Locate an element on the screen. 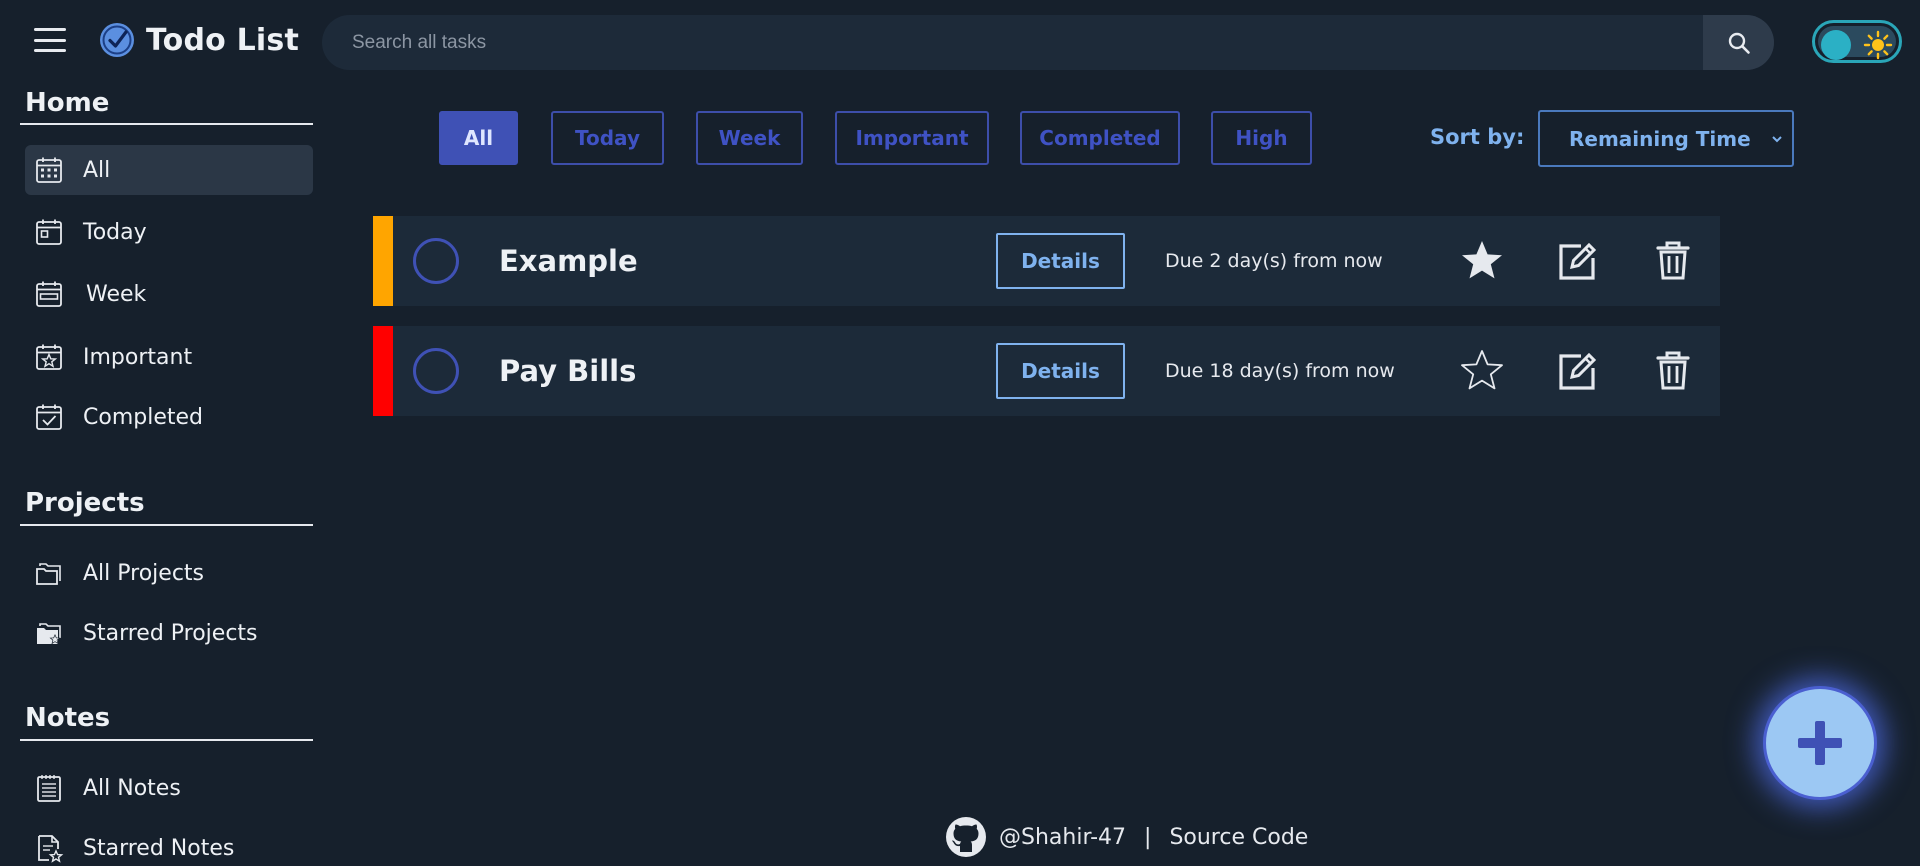  calendar-day-icon is located at coordinates (49, 232).